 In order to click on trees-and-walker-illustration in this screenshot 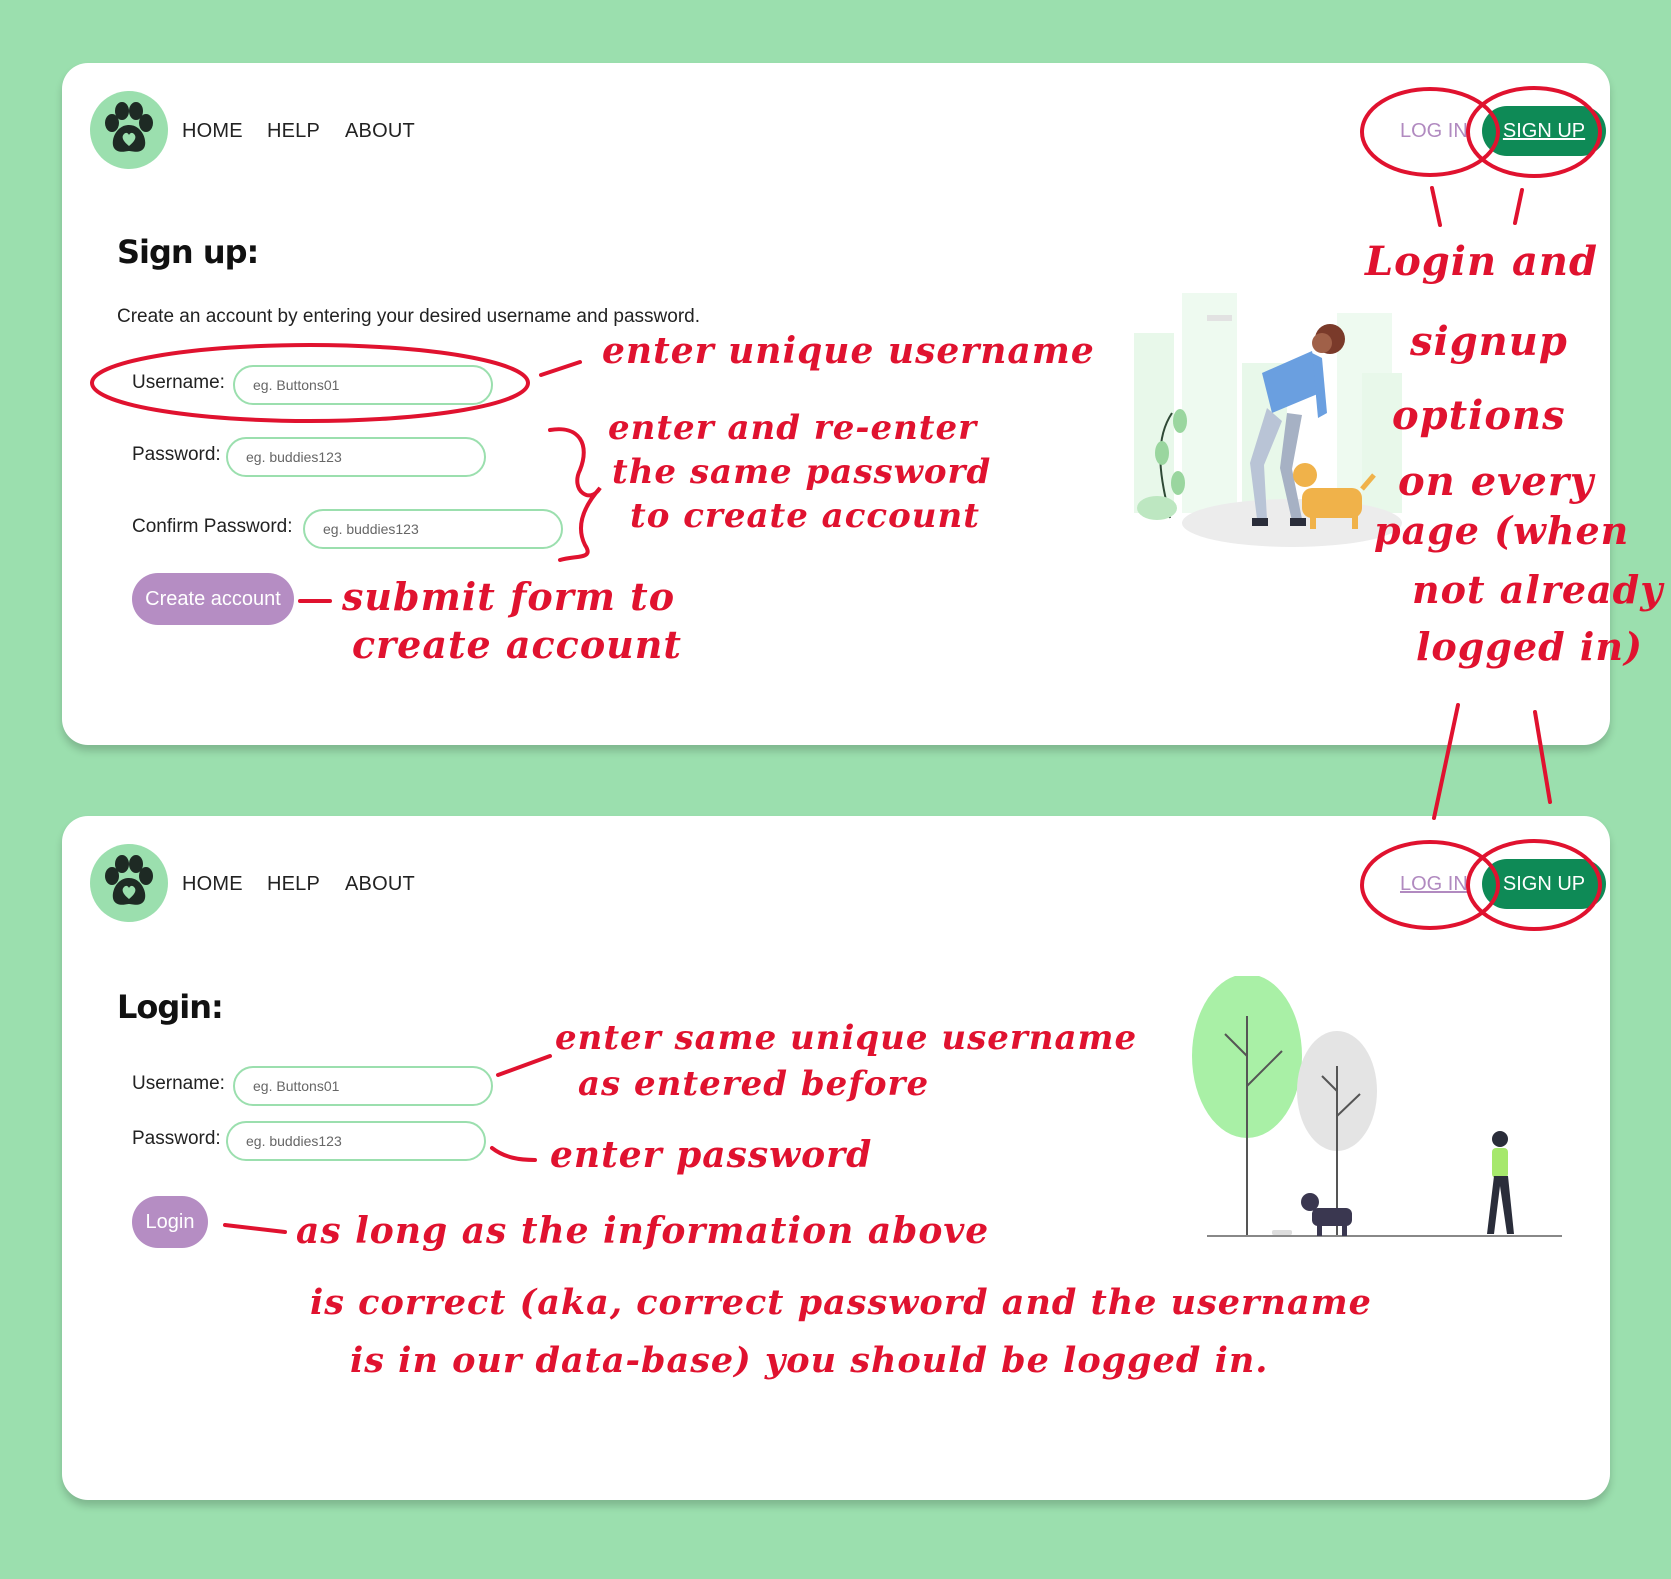, I will do `click(1377, 1106)`.